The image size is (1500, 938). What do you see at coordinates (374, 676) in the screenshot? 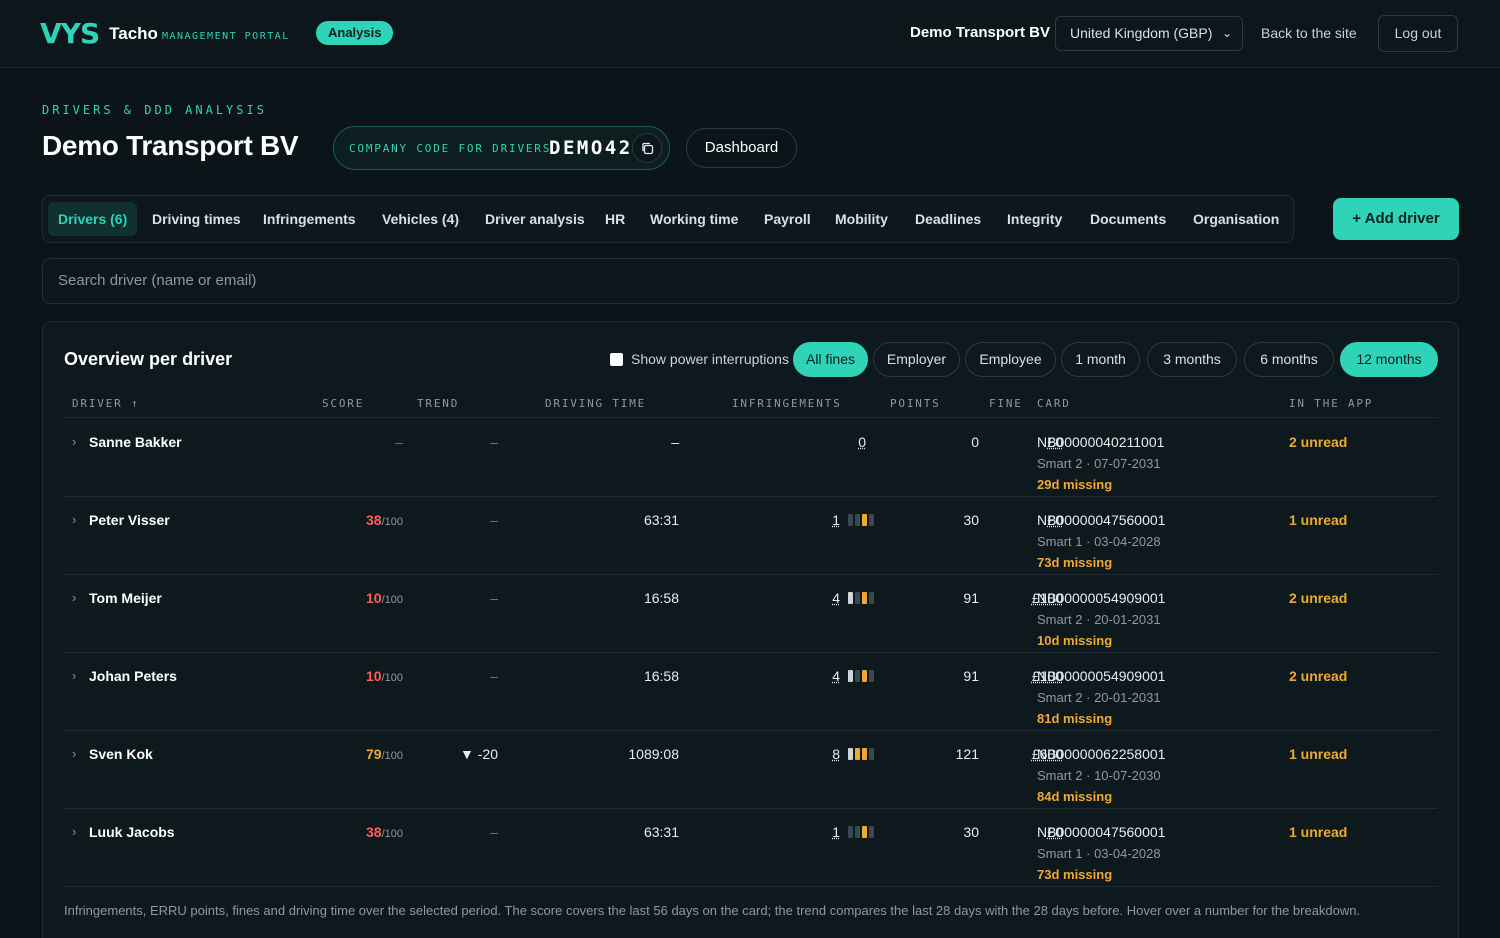
I see `score-value: 10` at bounding box center [374, 676].